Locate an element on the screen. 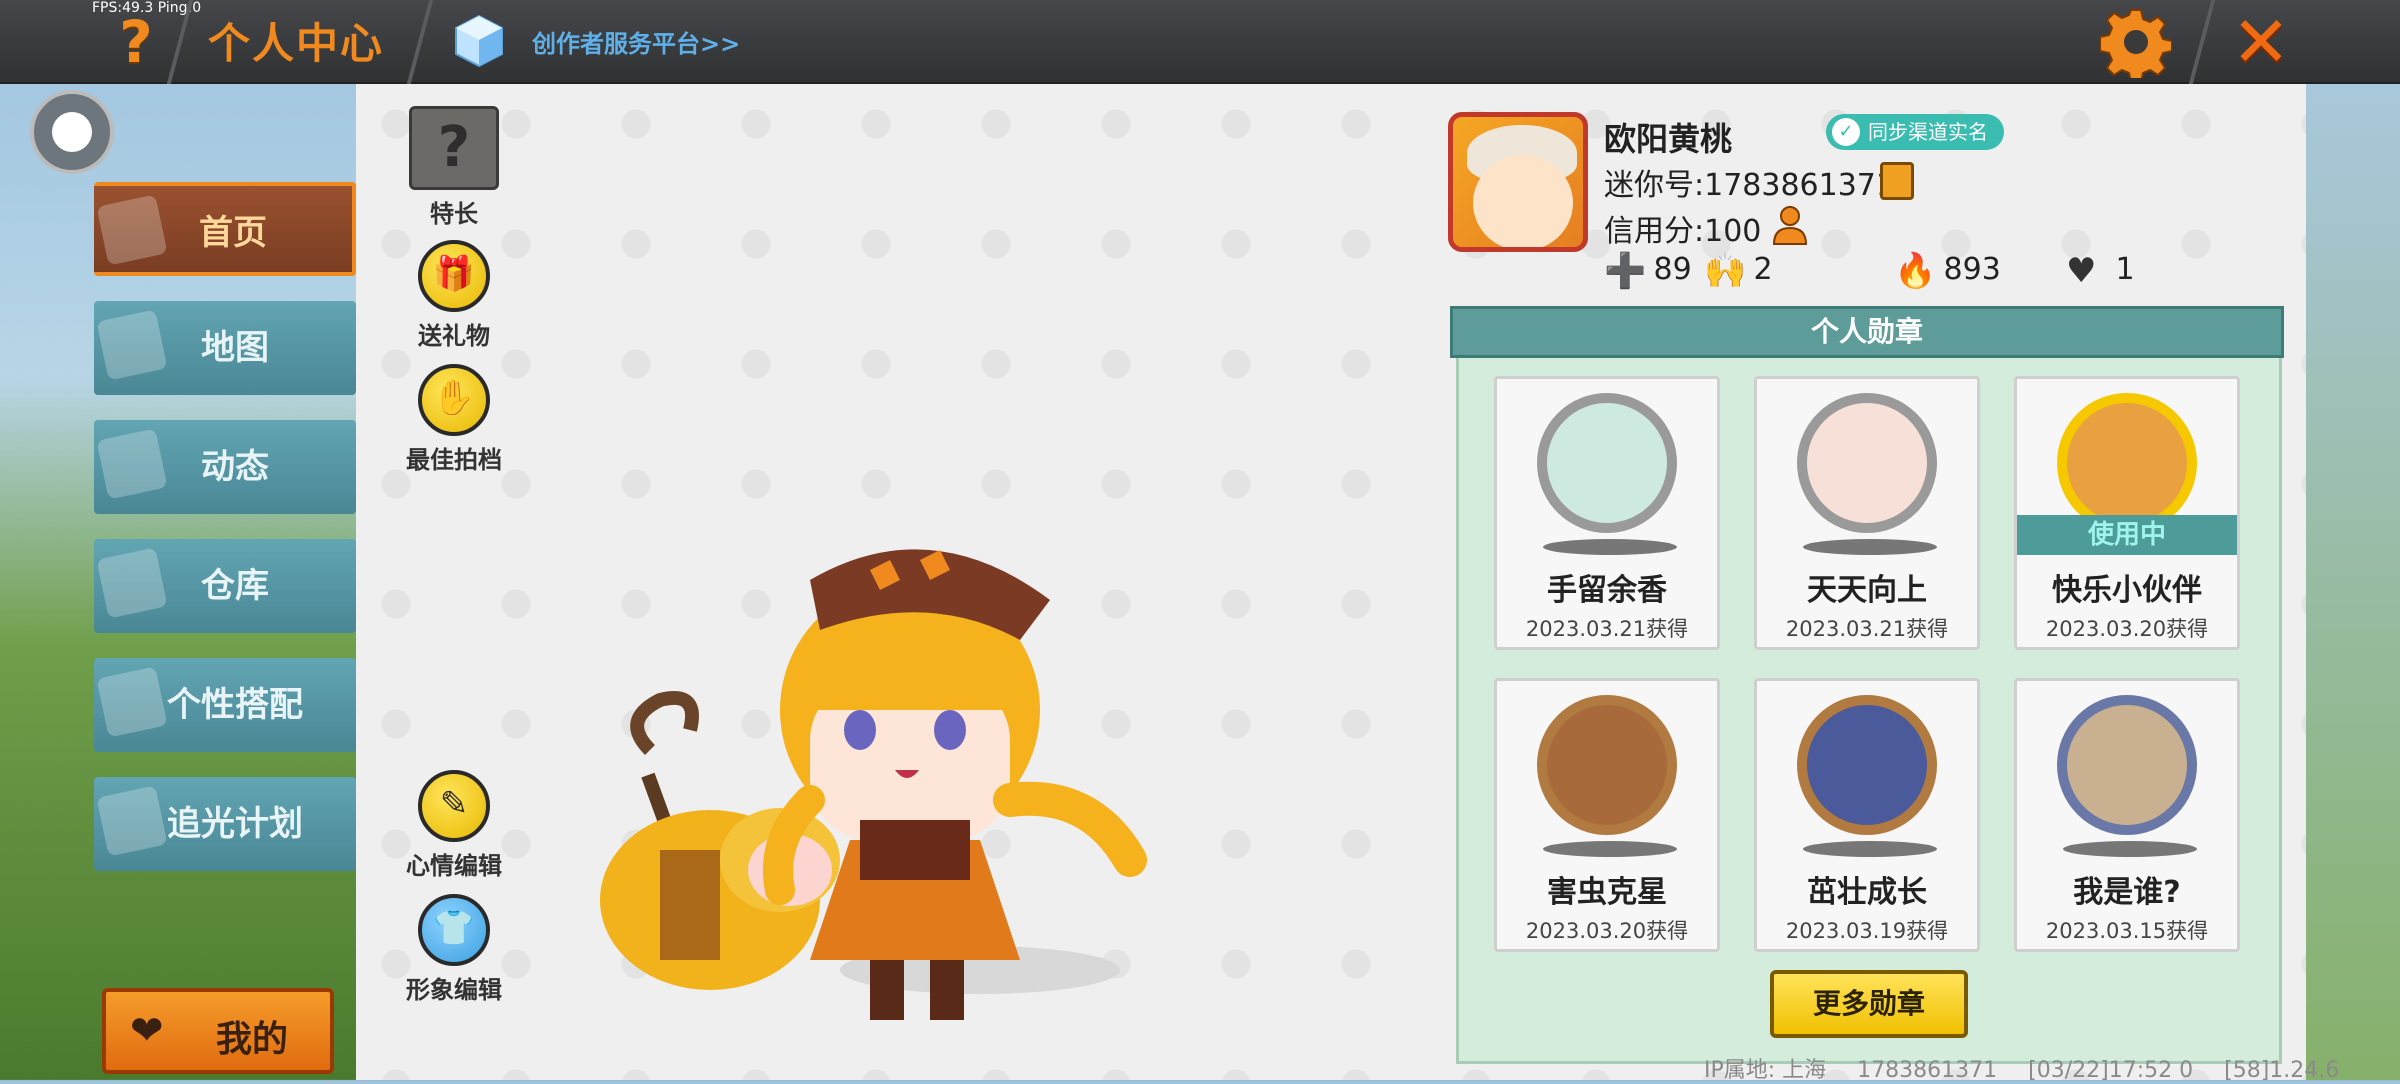 This screenshot has height=1084, width=2400. sync-badge-label: 同步渠道实名 is located at coordinates (1928, 132).